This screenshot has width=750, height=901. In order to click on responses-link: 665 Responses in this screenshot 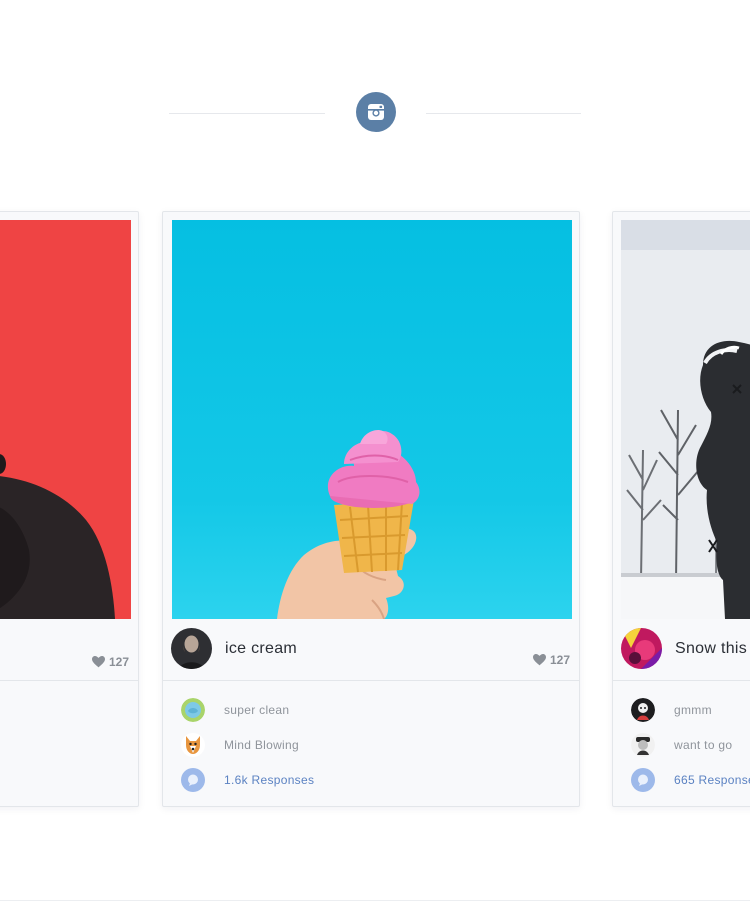, I will do `click(690, 779)`.